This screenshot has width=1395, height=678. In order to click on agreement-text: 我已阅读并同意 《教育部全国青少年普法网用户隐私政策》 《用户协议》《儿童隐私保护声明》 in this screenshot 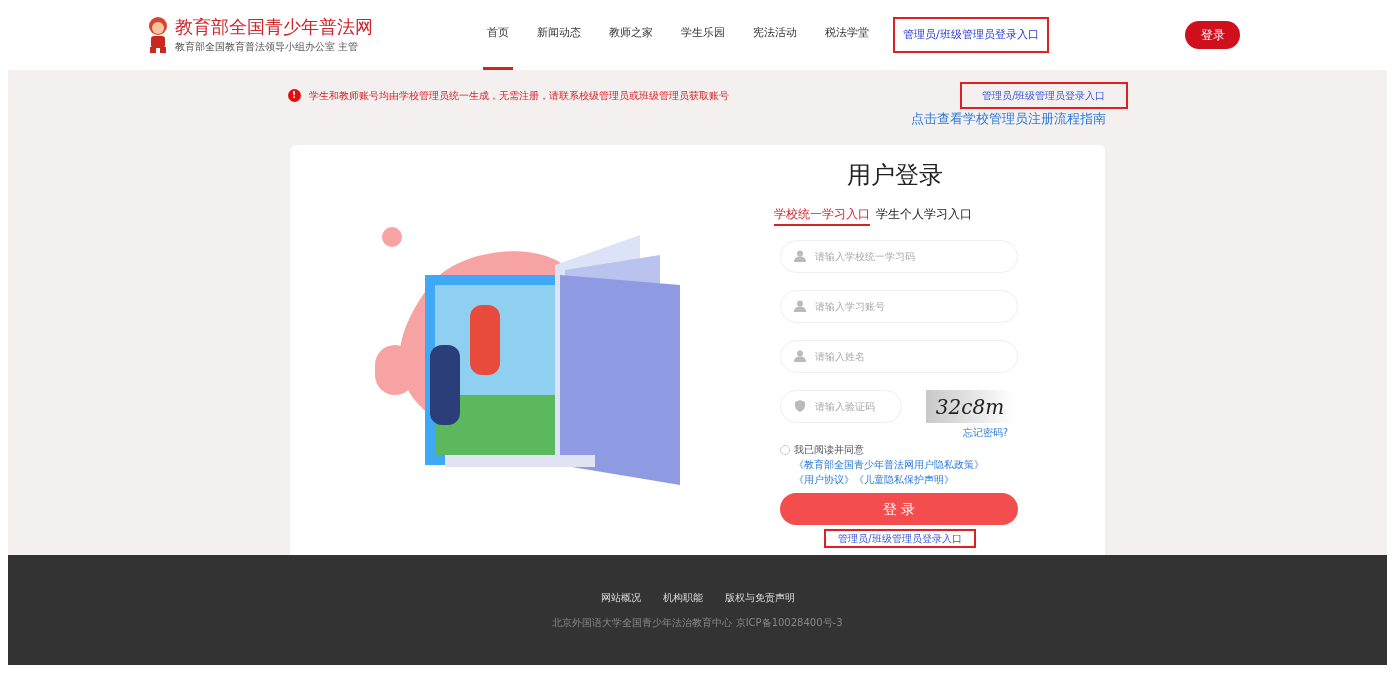, I will do `click(889, 465)`.